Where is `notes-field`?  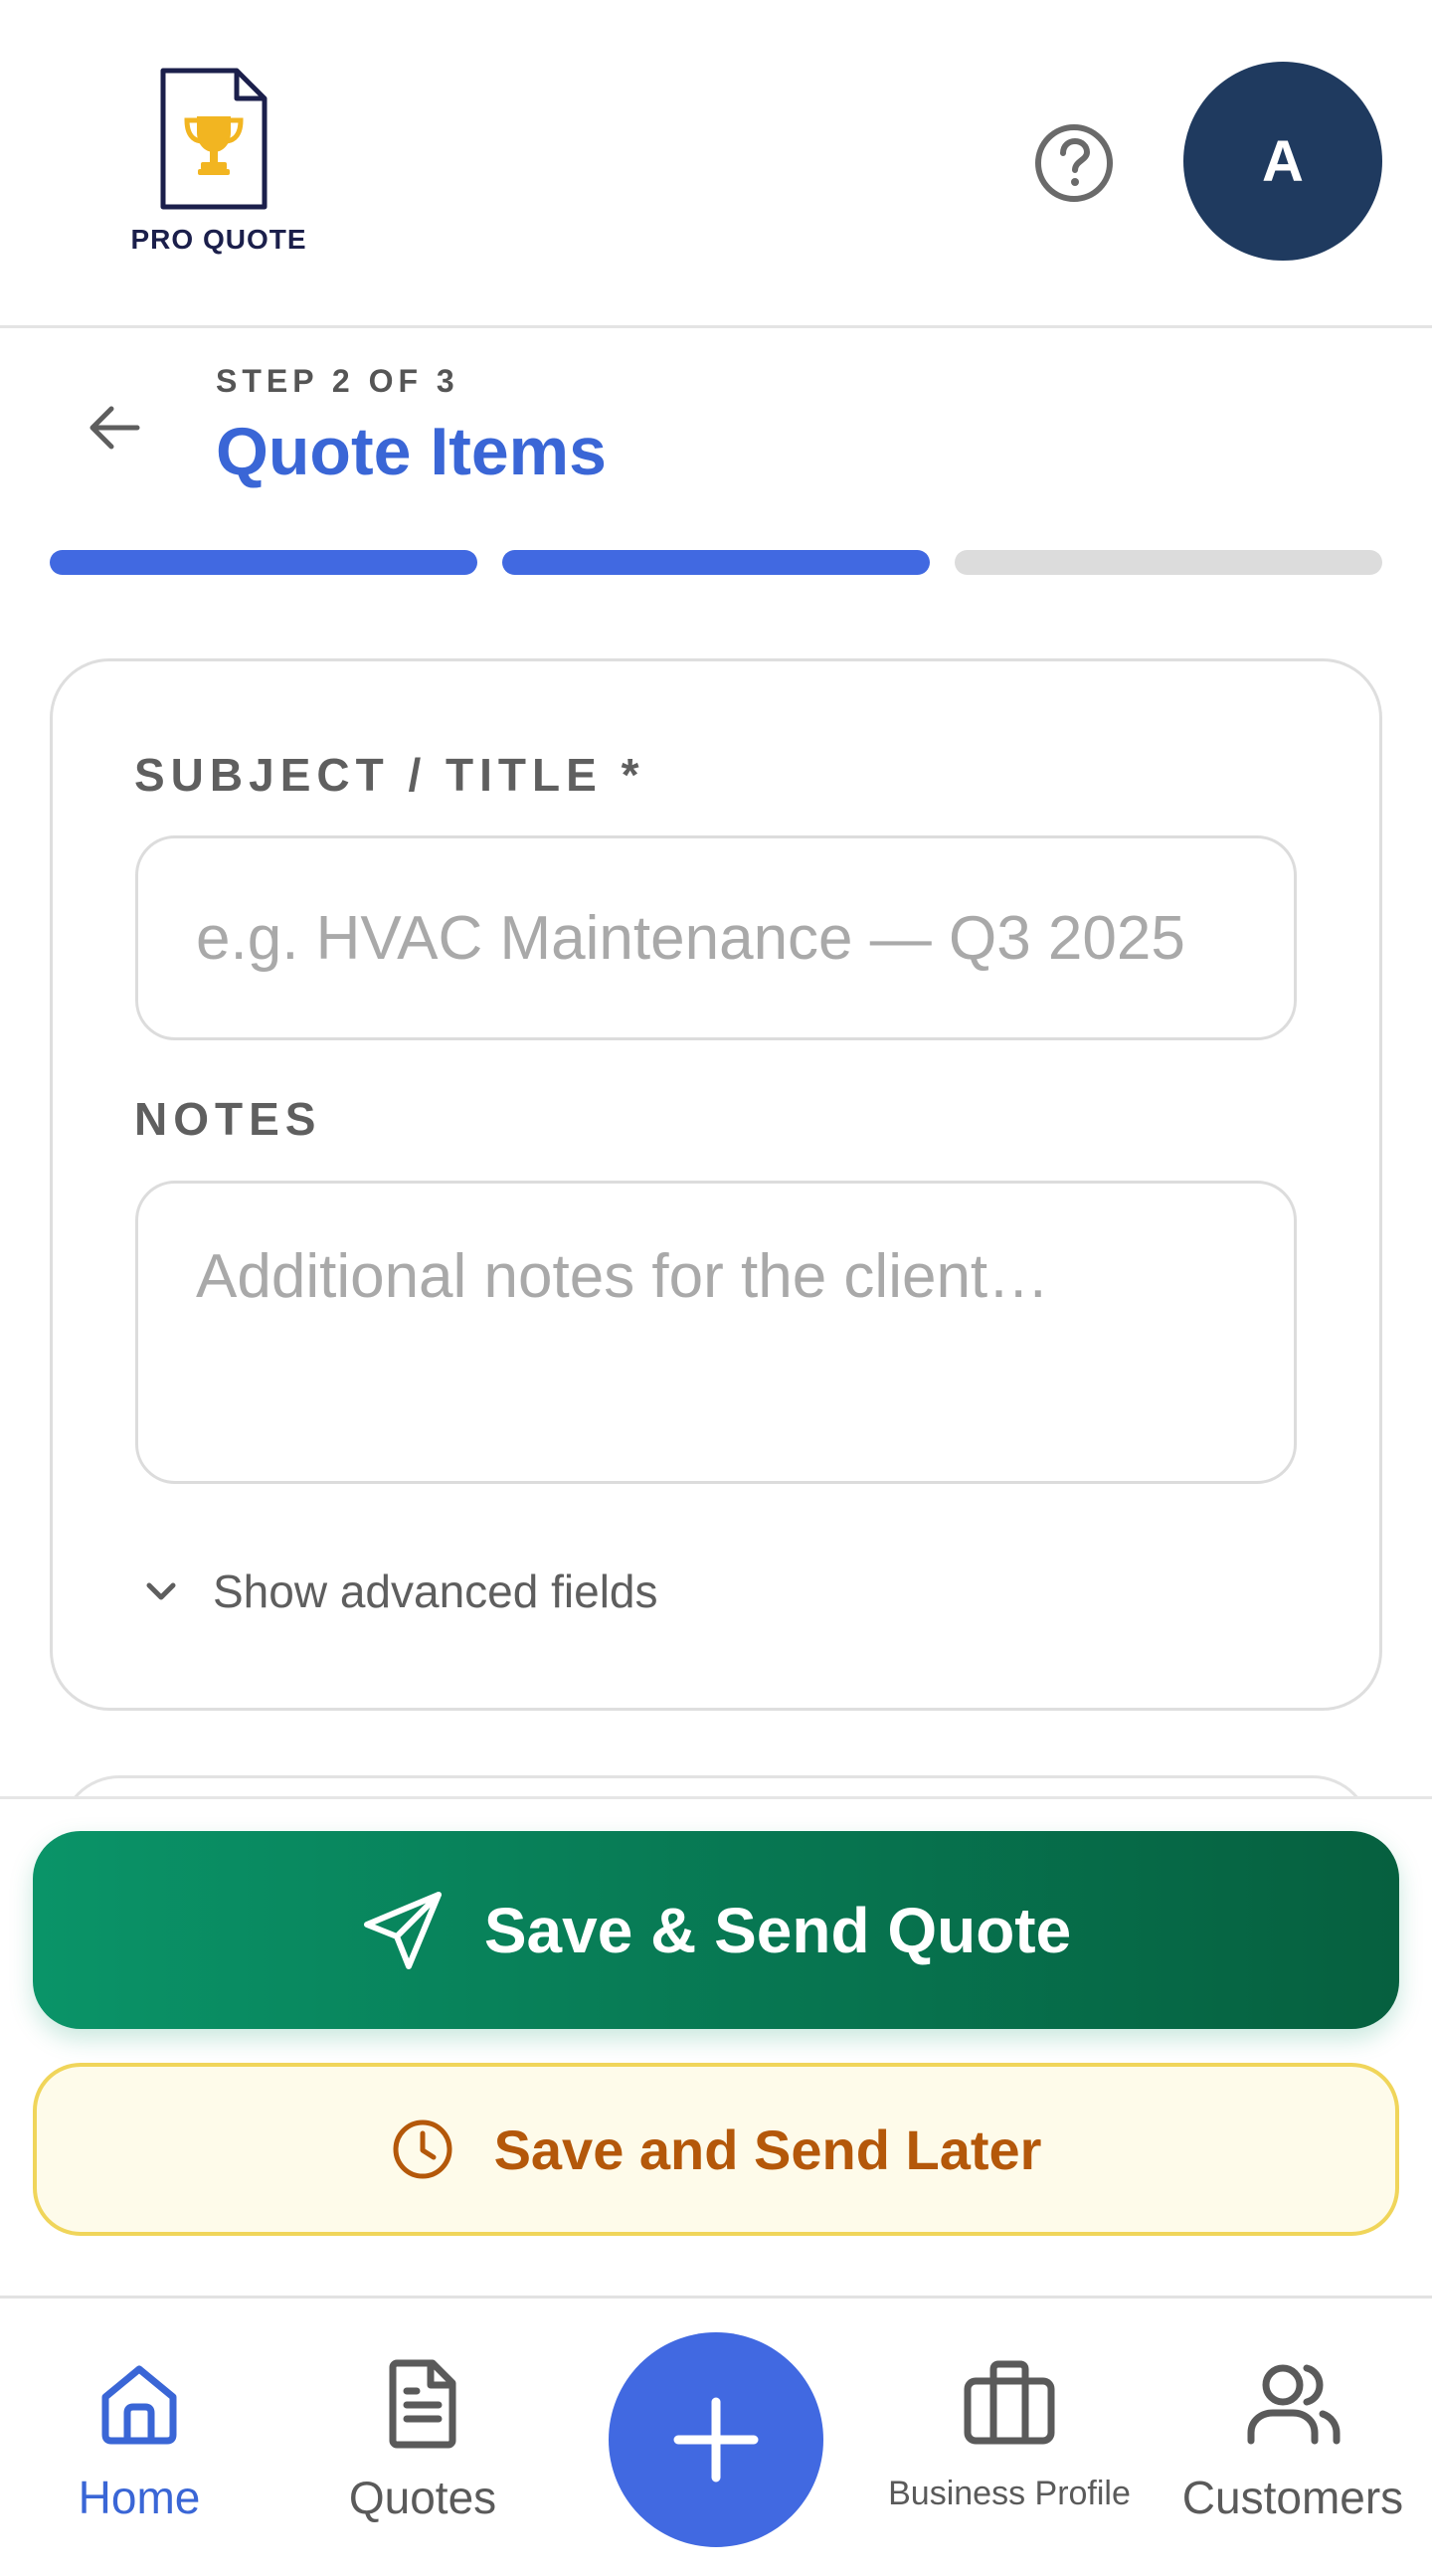
notes-field is located at coordinates (716, 1332).